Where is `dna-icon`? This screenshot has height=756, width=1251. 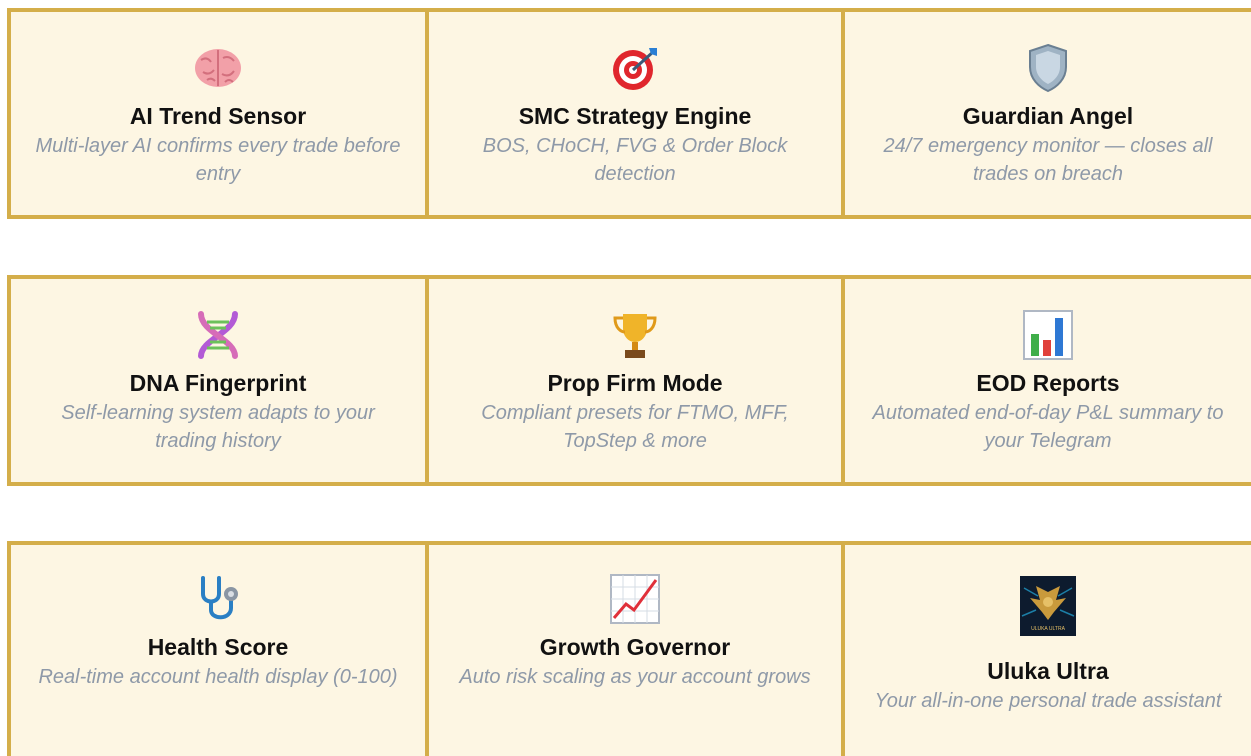
dna-icon is located at coordinates (218, 335).